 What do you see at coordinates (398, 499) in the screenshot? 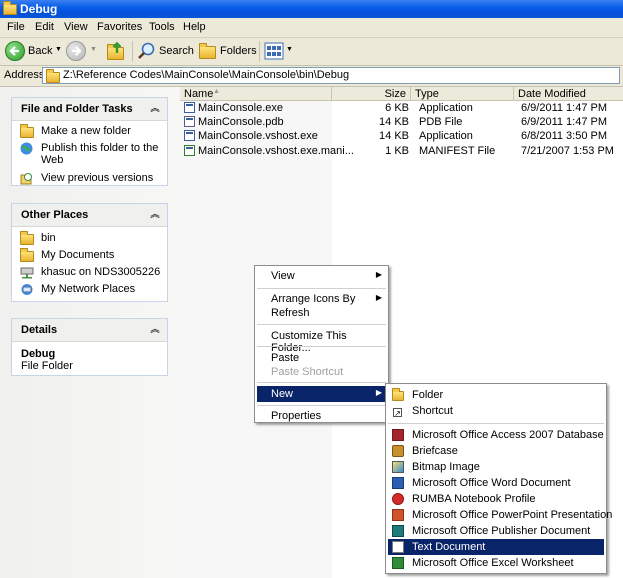
I see `rumba-icon` at bounding box center [398, 499].